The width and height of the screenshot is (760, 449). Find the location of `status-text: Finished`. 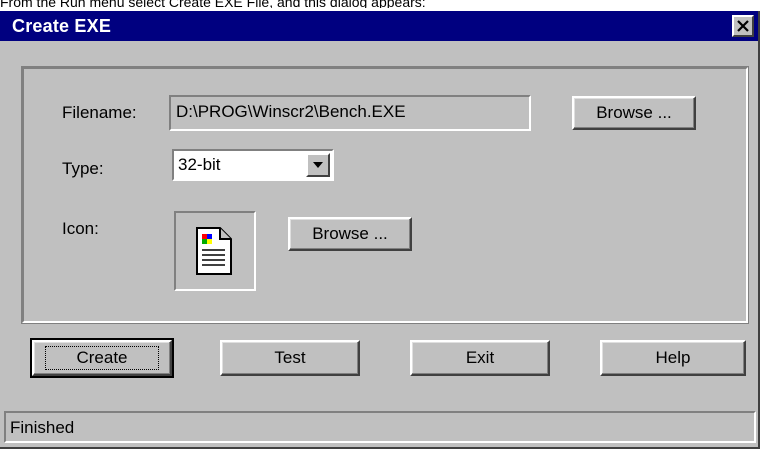

status-text: Finished is located at coordinates (42, 427).